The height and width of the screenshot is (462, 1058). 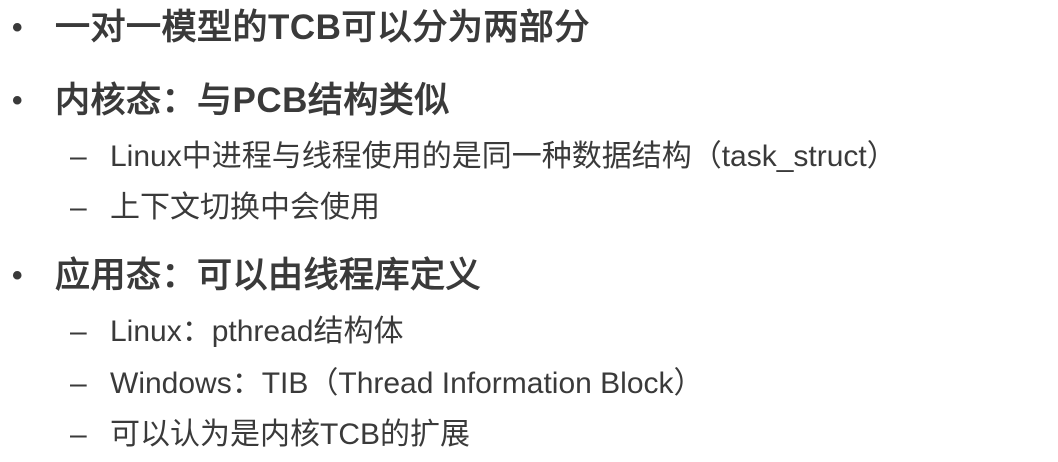 What do you see at coordinates (252, 100) in the screenshot?
I see `bullet-text: 内核态：与PCB结构类似` at bounding box center [252, 100].